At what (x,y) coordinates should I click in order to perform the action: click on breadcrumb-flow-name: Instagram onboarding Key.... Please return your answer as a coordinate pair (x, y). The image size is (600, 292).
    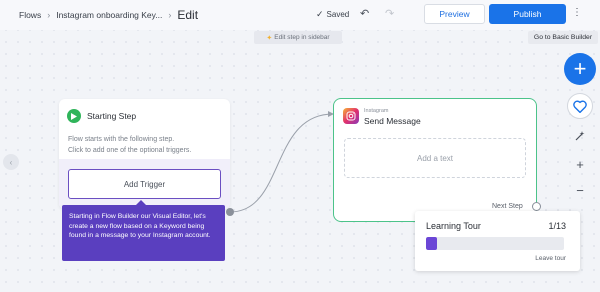
    Looking at the image, I should click on (109, 15).